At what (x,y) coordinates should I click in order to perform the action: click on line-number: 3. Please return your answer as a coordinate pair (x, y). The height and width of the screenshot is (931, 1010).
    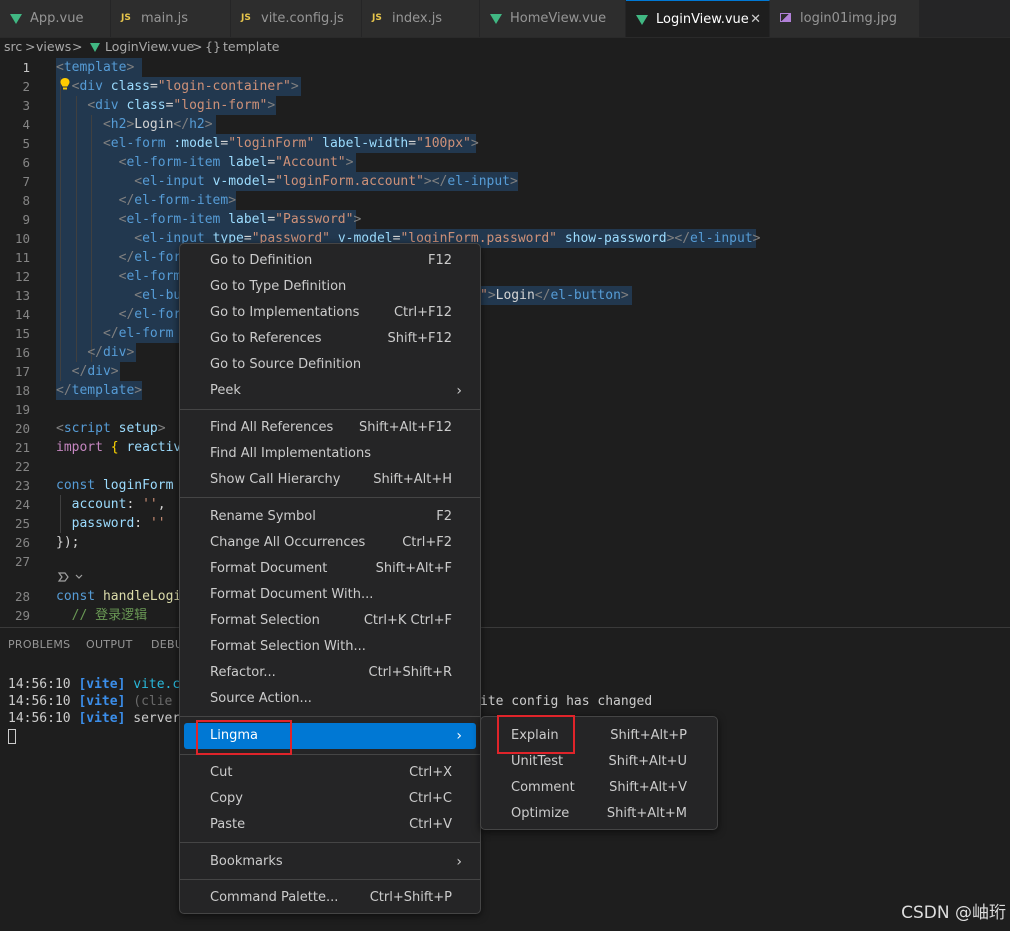
    Looking at the image, I should click on (26, 105).